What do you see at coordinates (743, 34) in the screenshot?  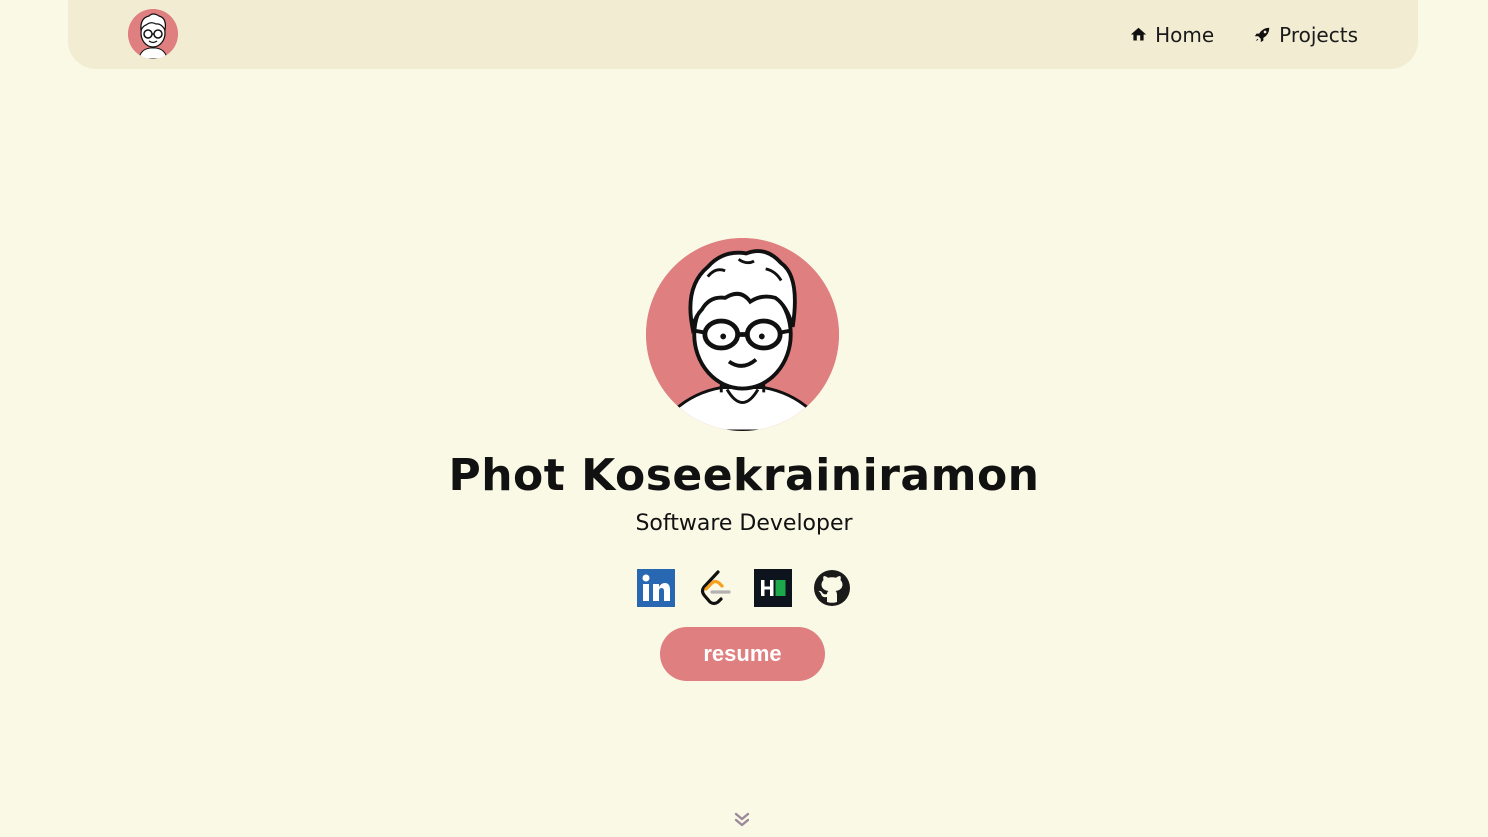 I see `navbar: Home Projects` at bounding box center [743, 34].